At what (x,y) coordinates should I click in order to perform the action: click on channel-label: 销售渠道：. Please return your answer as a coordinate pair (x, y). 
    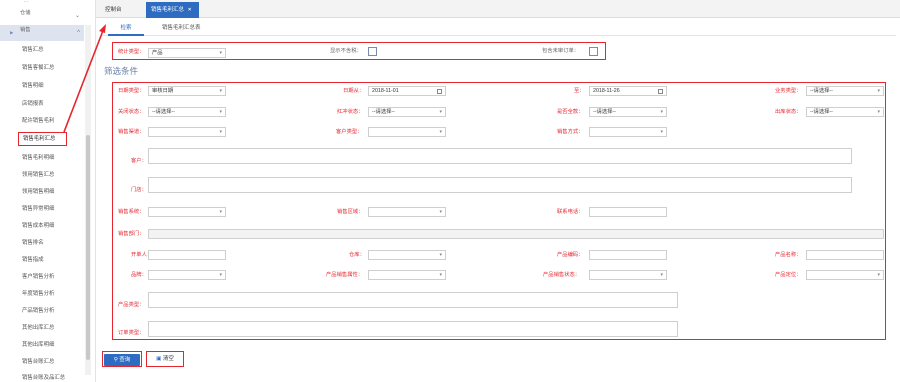
    Looking at the image, I should click on (131, 132).